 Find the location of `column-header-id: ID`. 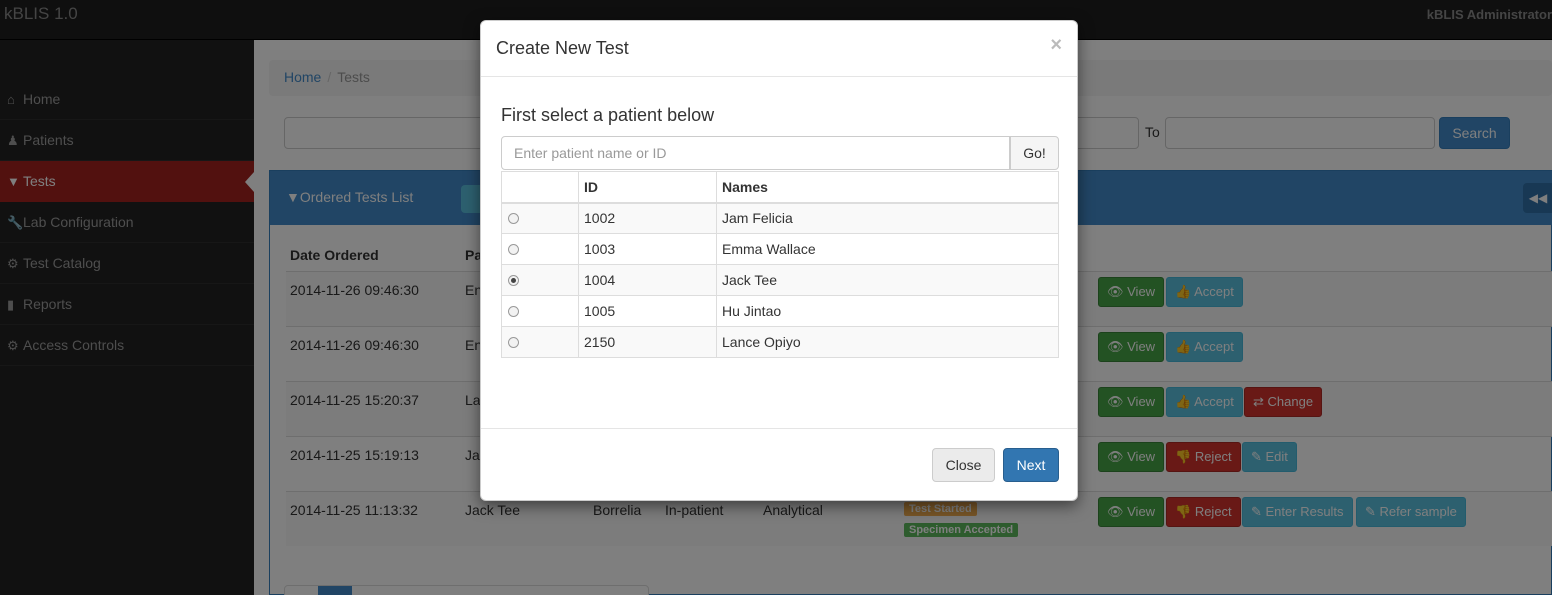

column-header-id: ID is located at coordinates (647, 187).